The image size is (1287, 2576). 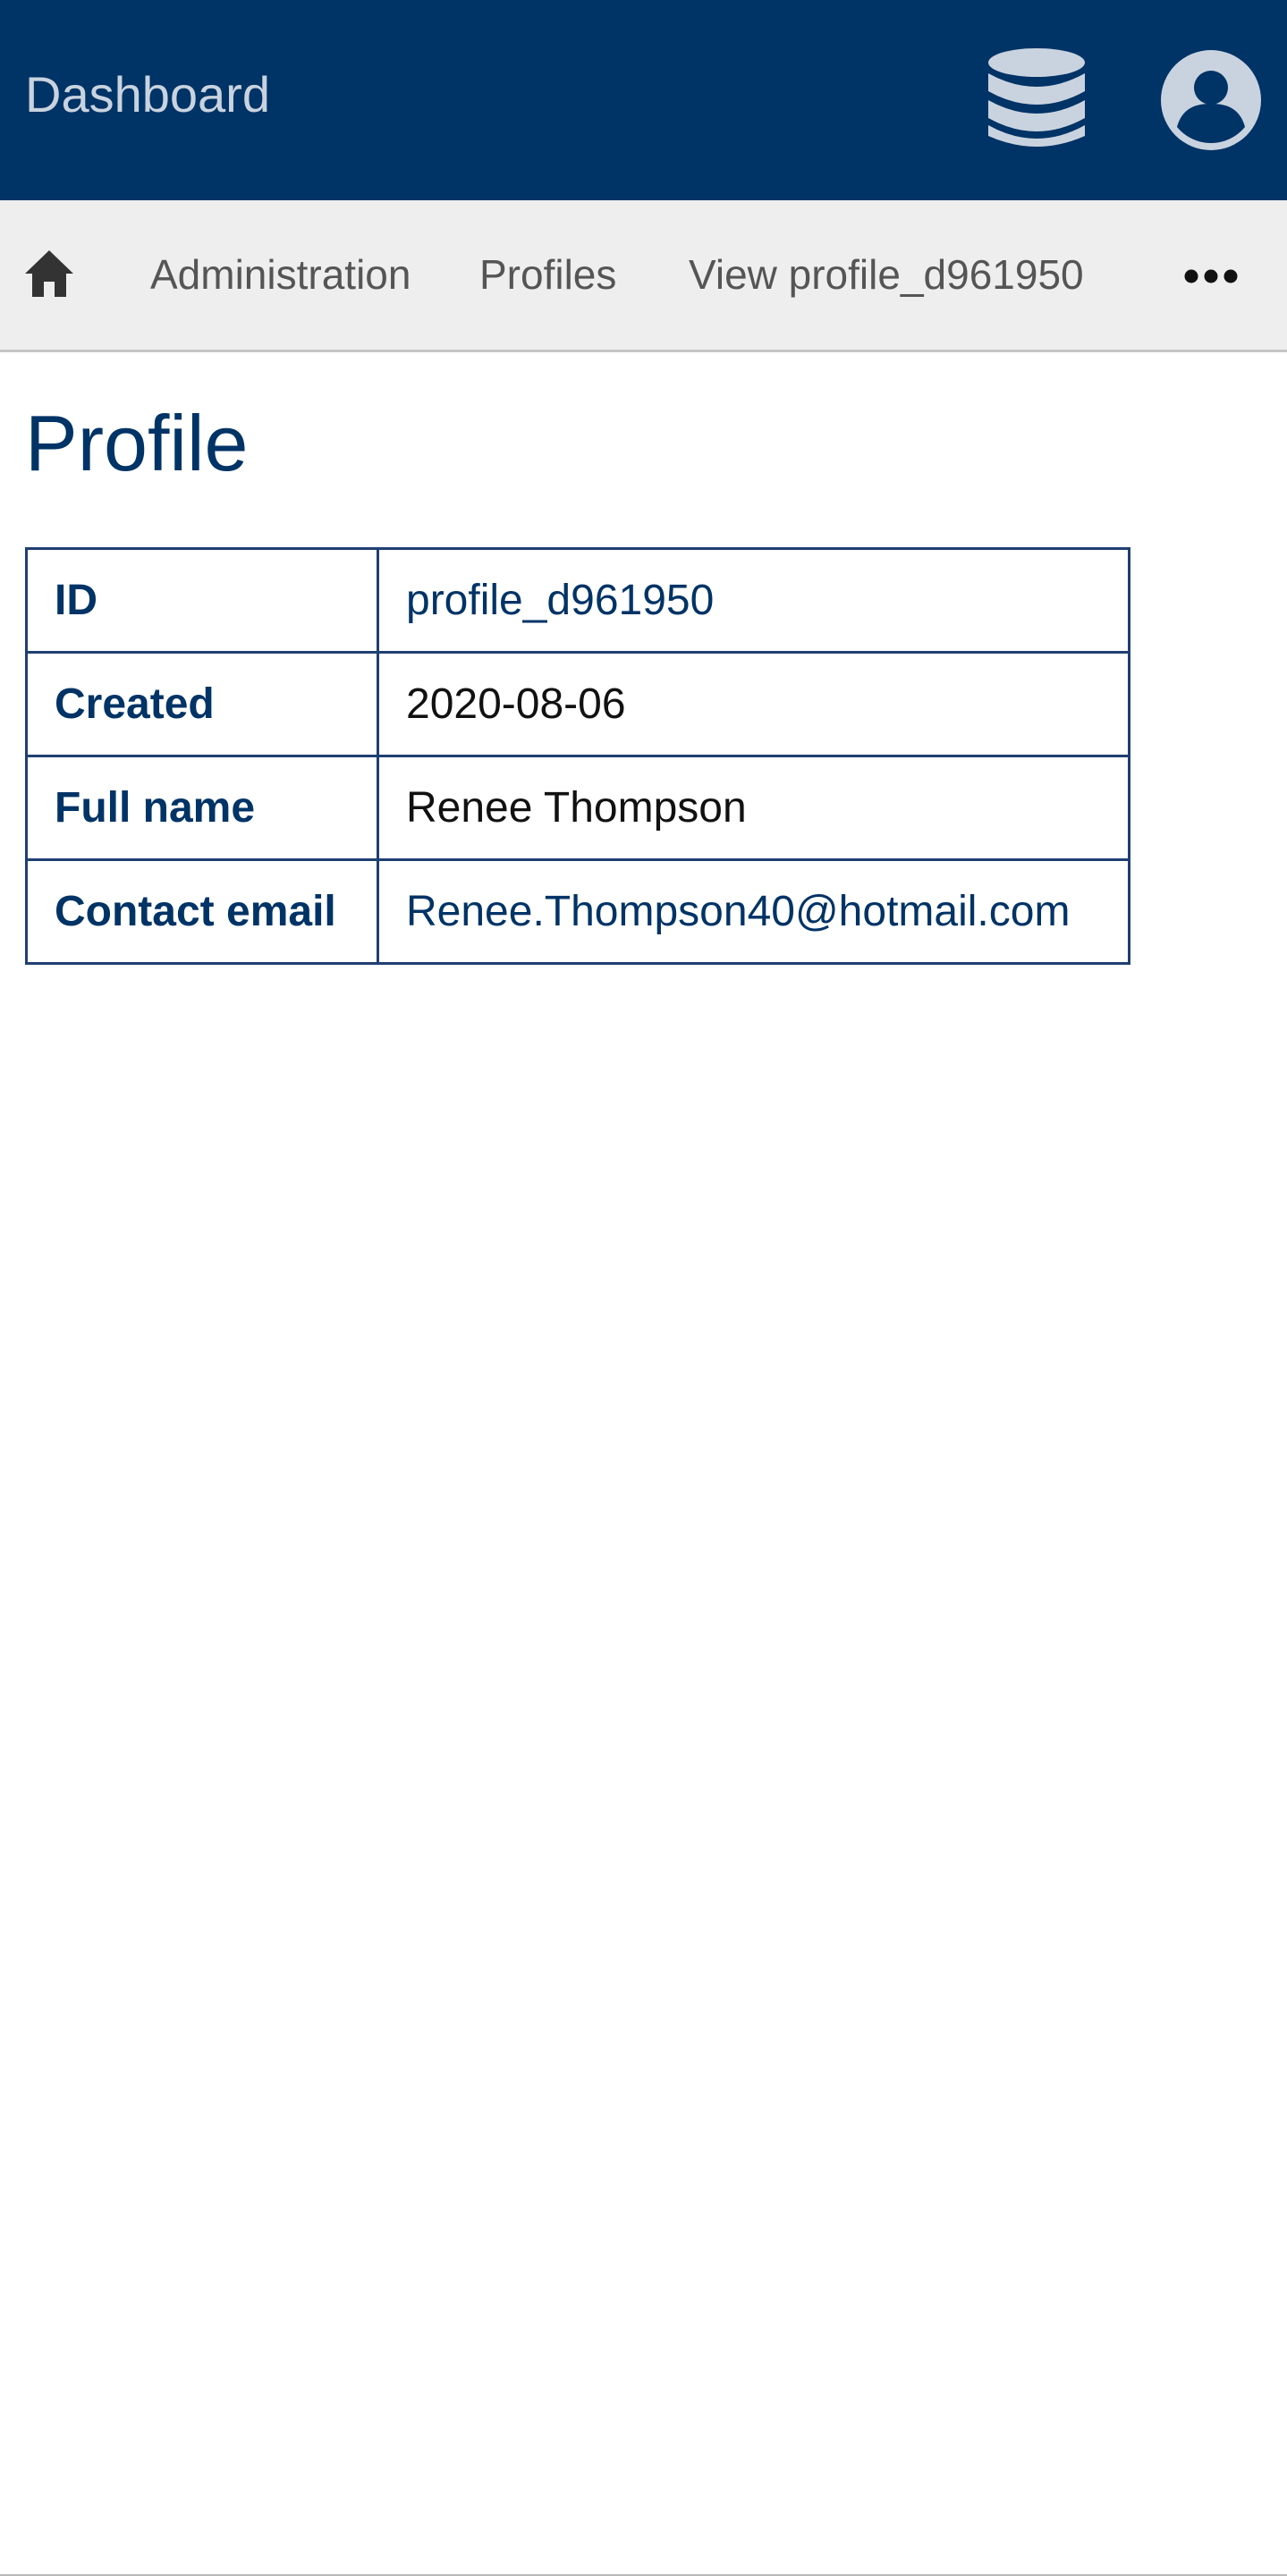 I want to click on table-row: Created 2020-08-06, so click(x=577, y=704).